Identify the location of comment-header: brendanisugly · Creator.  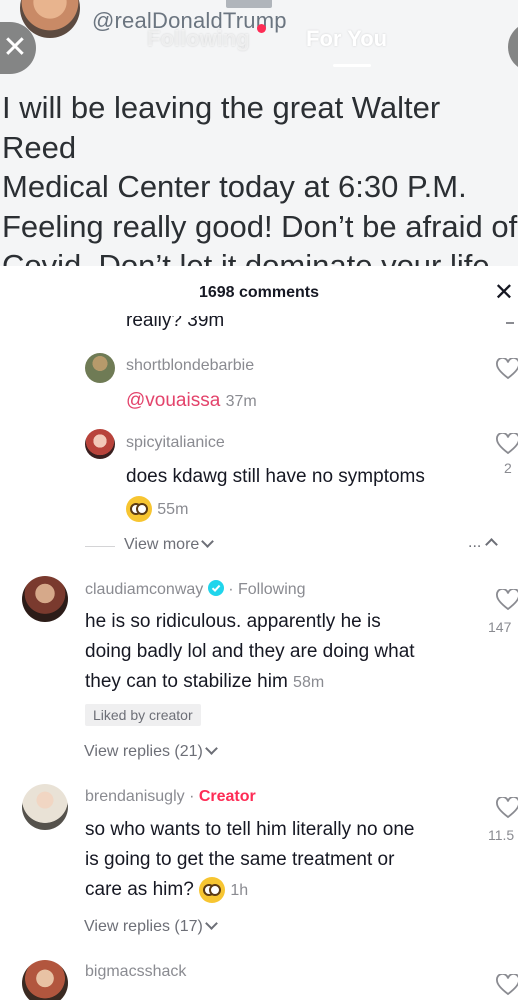
(170, 796).